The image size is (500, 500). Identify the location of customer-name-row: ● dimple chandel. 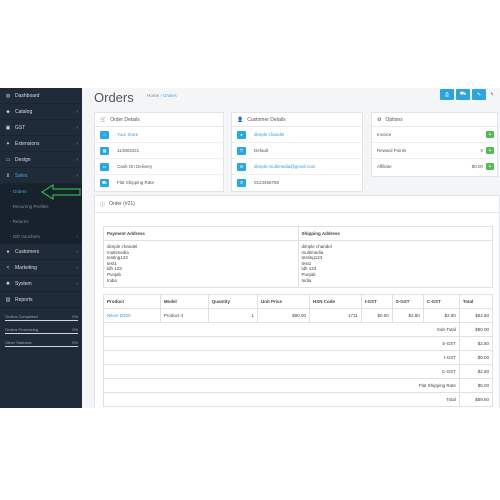
(297, 135).